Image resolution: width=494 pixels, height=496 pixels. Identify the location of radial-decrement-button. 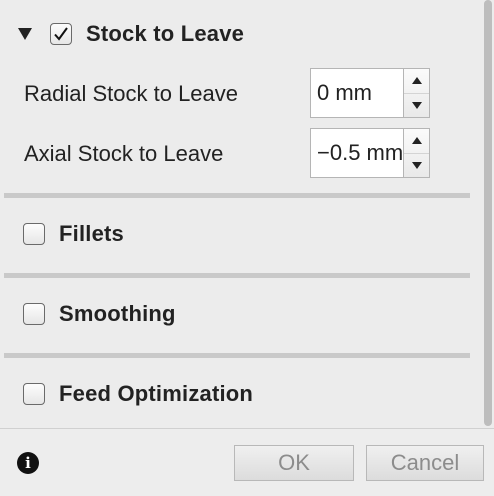
(416, 105).